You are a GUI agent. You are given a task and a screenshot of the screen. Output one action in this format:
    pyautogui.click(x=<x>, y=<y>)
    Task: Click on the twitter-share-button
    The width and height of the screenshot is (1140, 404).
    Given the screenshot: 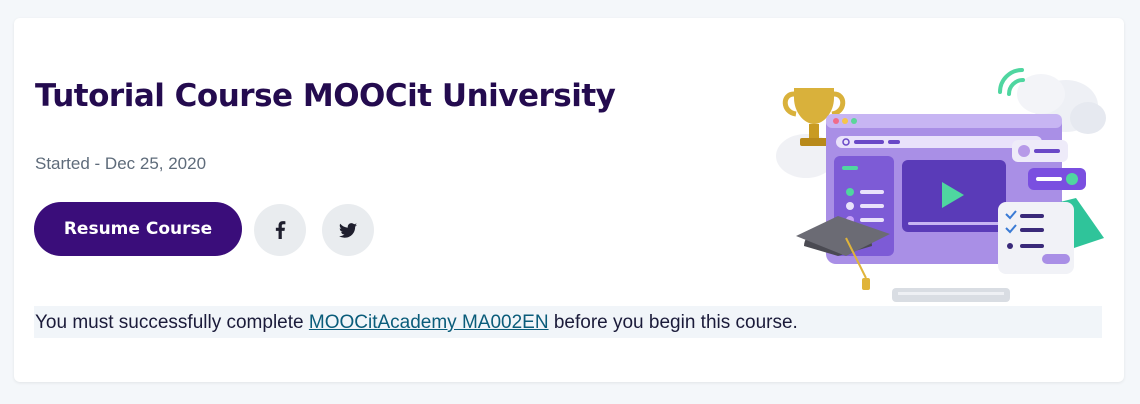 What is the action you would take?
    pyautogui.click(x=348, y=230)
    